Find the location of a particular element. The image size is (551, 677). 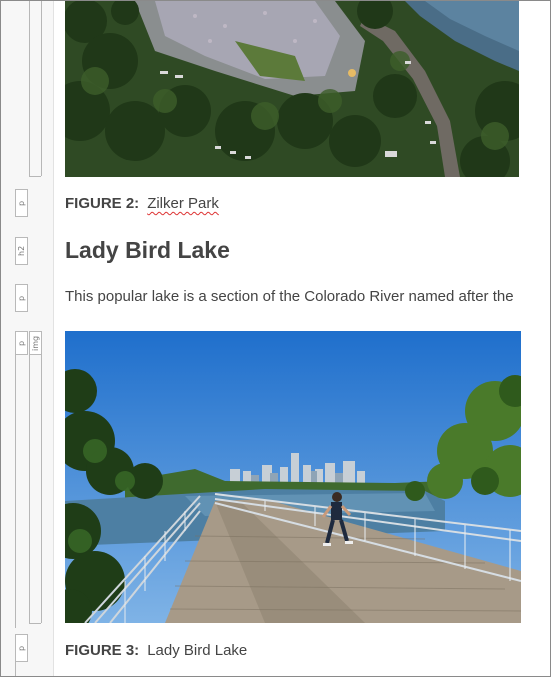

block-tag-h2: h2 is located at coordinates (21, 251).